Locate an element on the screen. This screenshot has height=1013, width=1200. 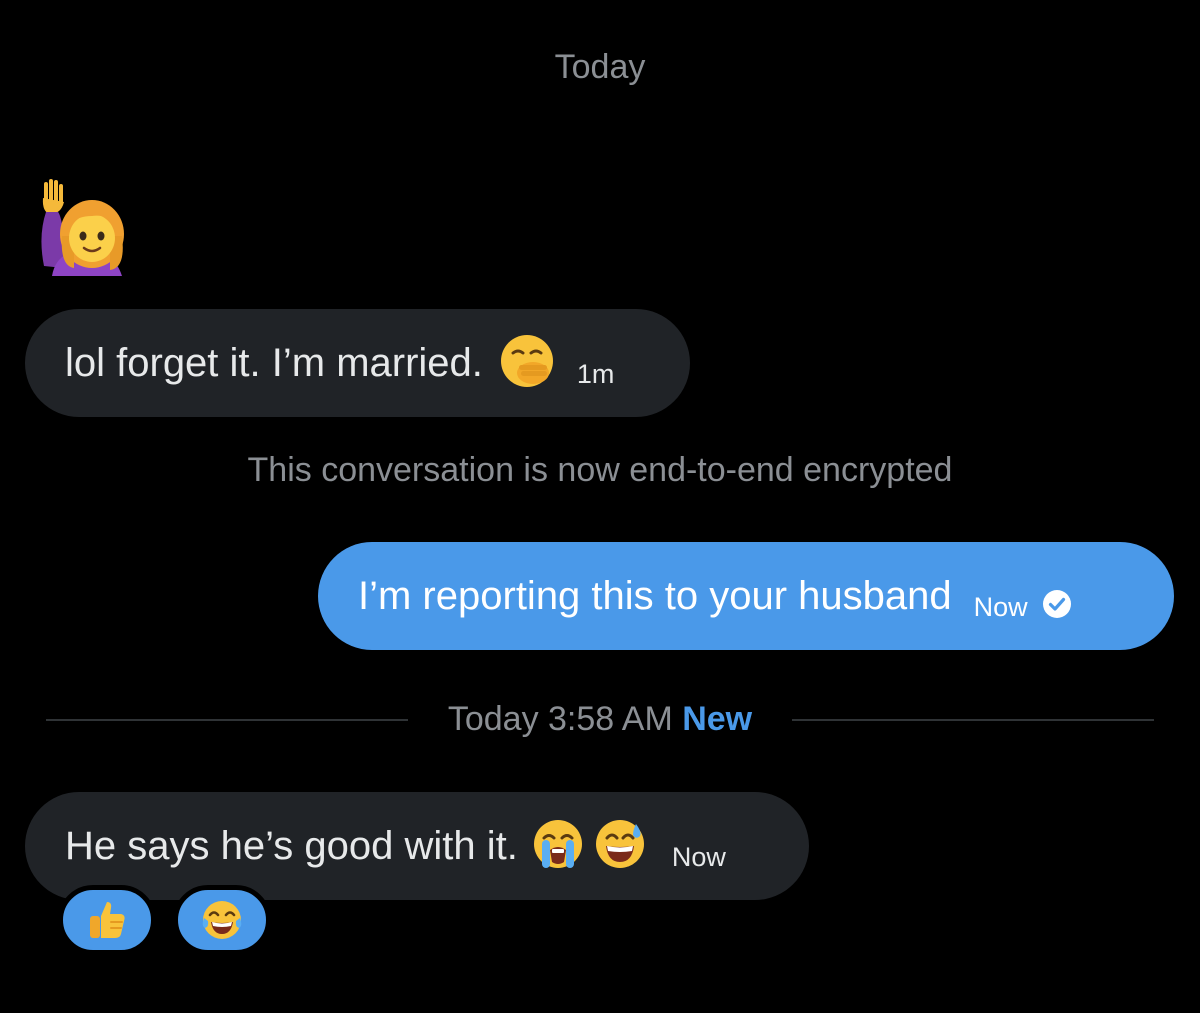
face-with-hand-over-mouth-icon is located at coordinates (527, 363).